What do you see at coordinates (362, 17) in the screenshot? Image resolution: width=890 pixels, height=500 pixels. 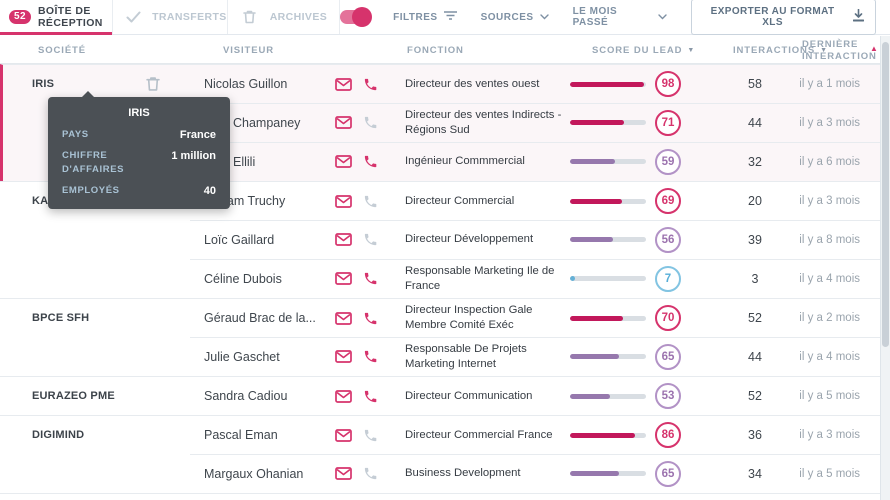 I see `toggle-knob` at bounding box center [362, 17].